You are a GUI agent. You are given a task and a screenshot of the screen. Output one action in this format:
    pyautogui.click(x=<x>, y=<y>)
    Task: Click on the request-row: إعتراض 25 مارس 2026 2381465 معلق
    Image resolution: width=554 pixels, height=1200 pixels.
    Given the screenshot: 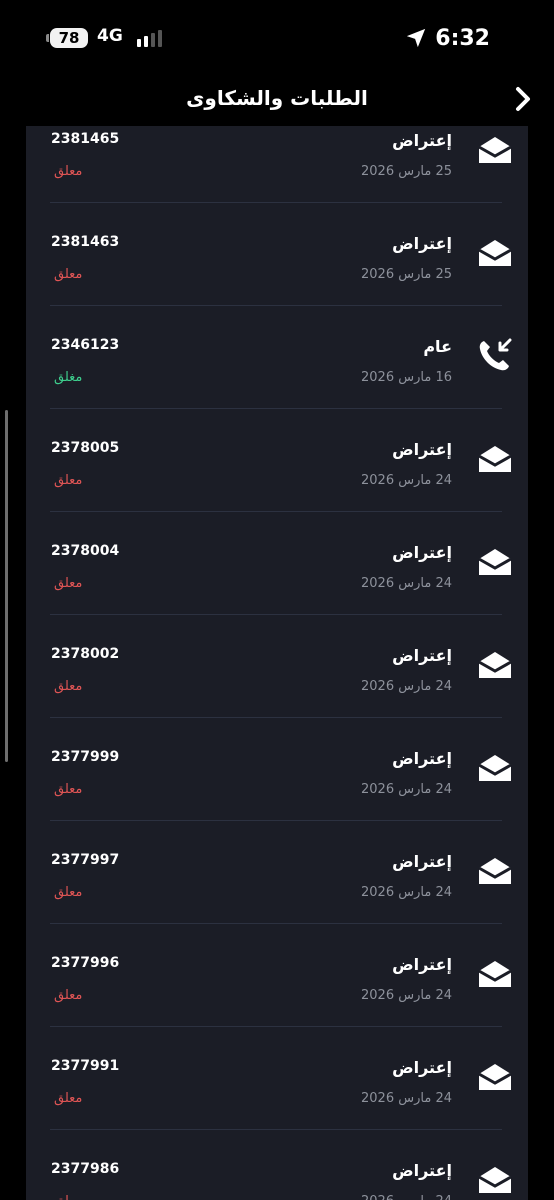 What is the action you would take?
    pyautogui.click(x=281, y=164)
    